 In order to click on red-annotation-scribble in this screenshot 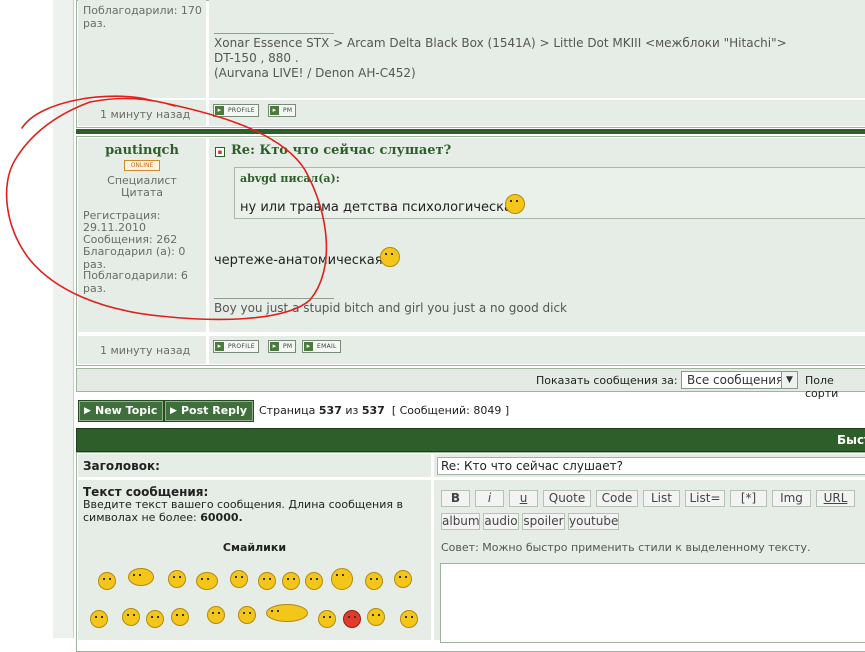, I will do `click(166, 208)`.